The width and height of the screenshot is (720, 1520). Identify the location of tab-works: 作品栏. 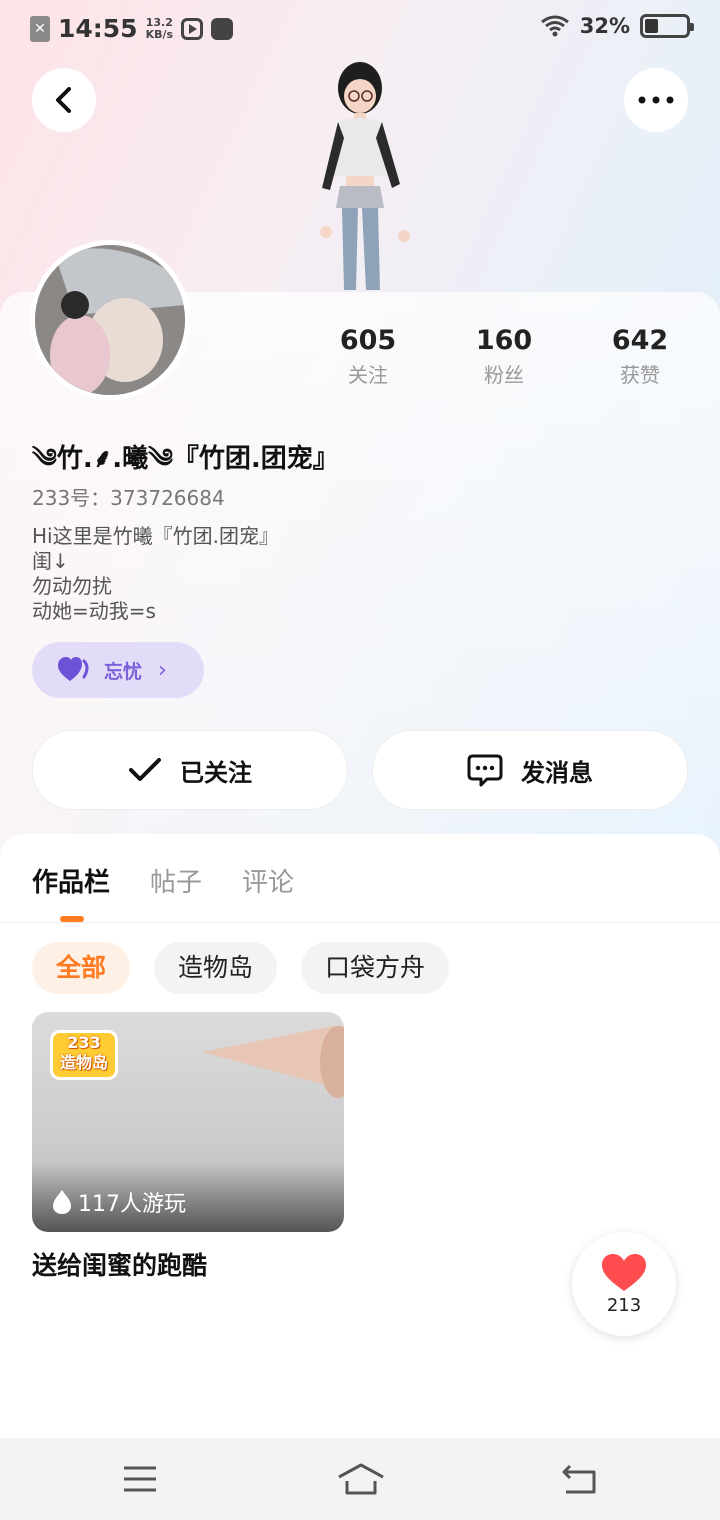
(71, 880).